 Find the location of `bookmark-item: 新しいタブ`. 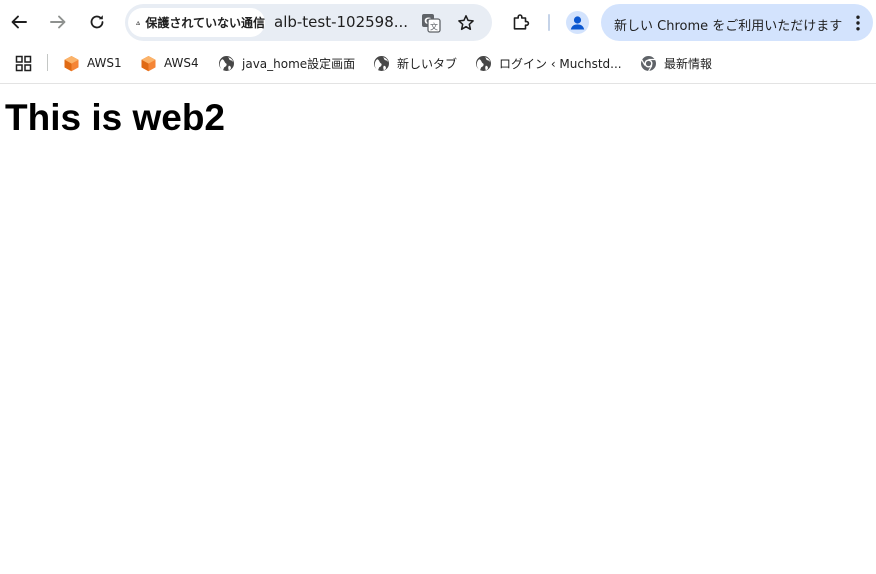

bookmark-item: 新しいタブ is located at coordinates (415, 63).